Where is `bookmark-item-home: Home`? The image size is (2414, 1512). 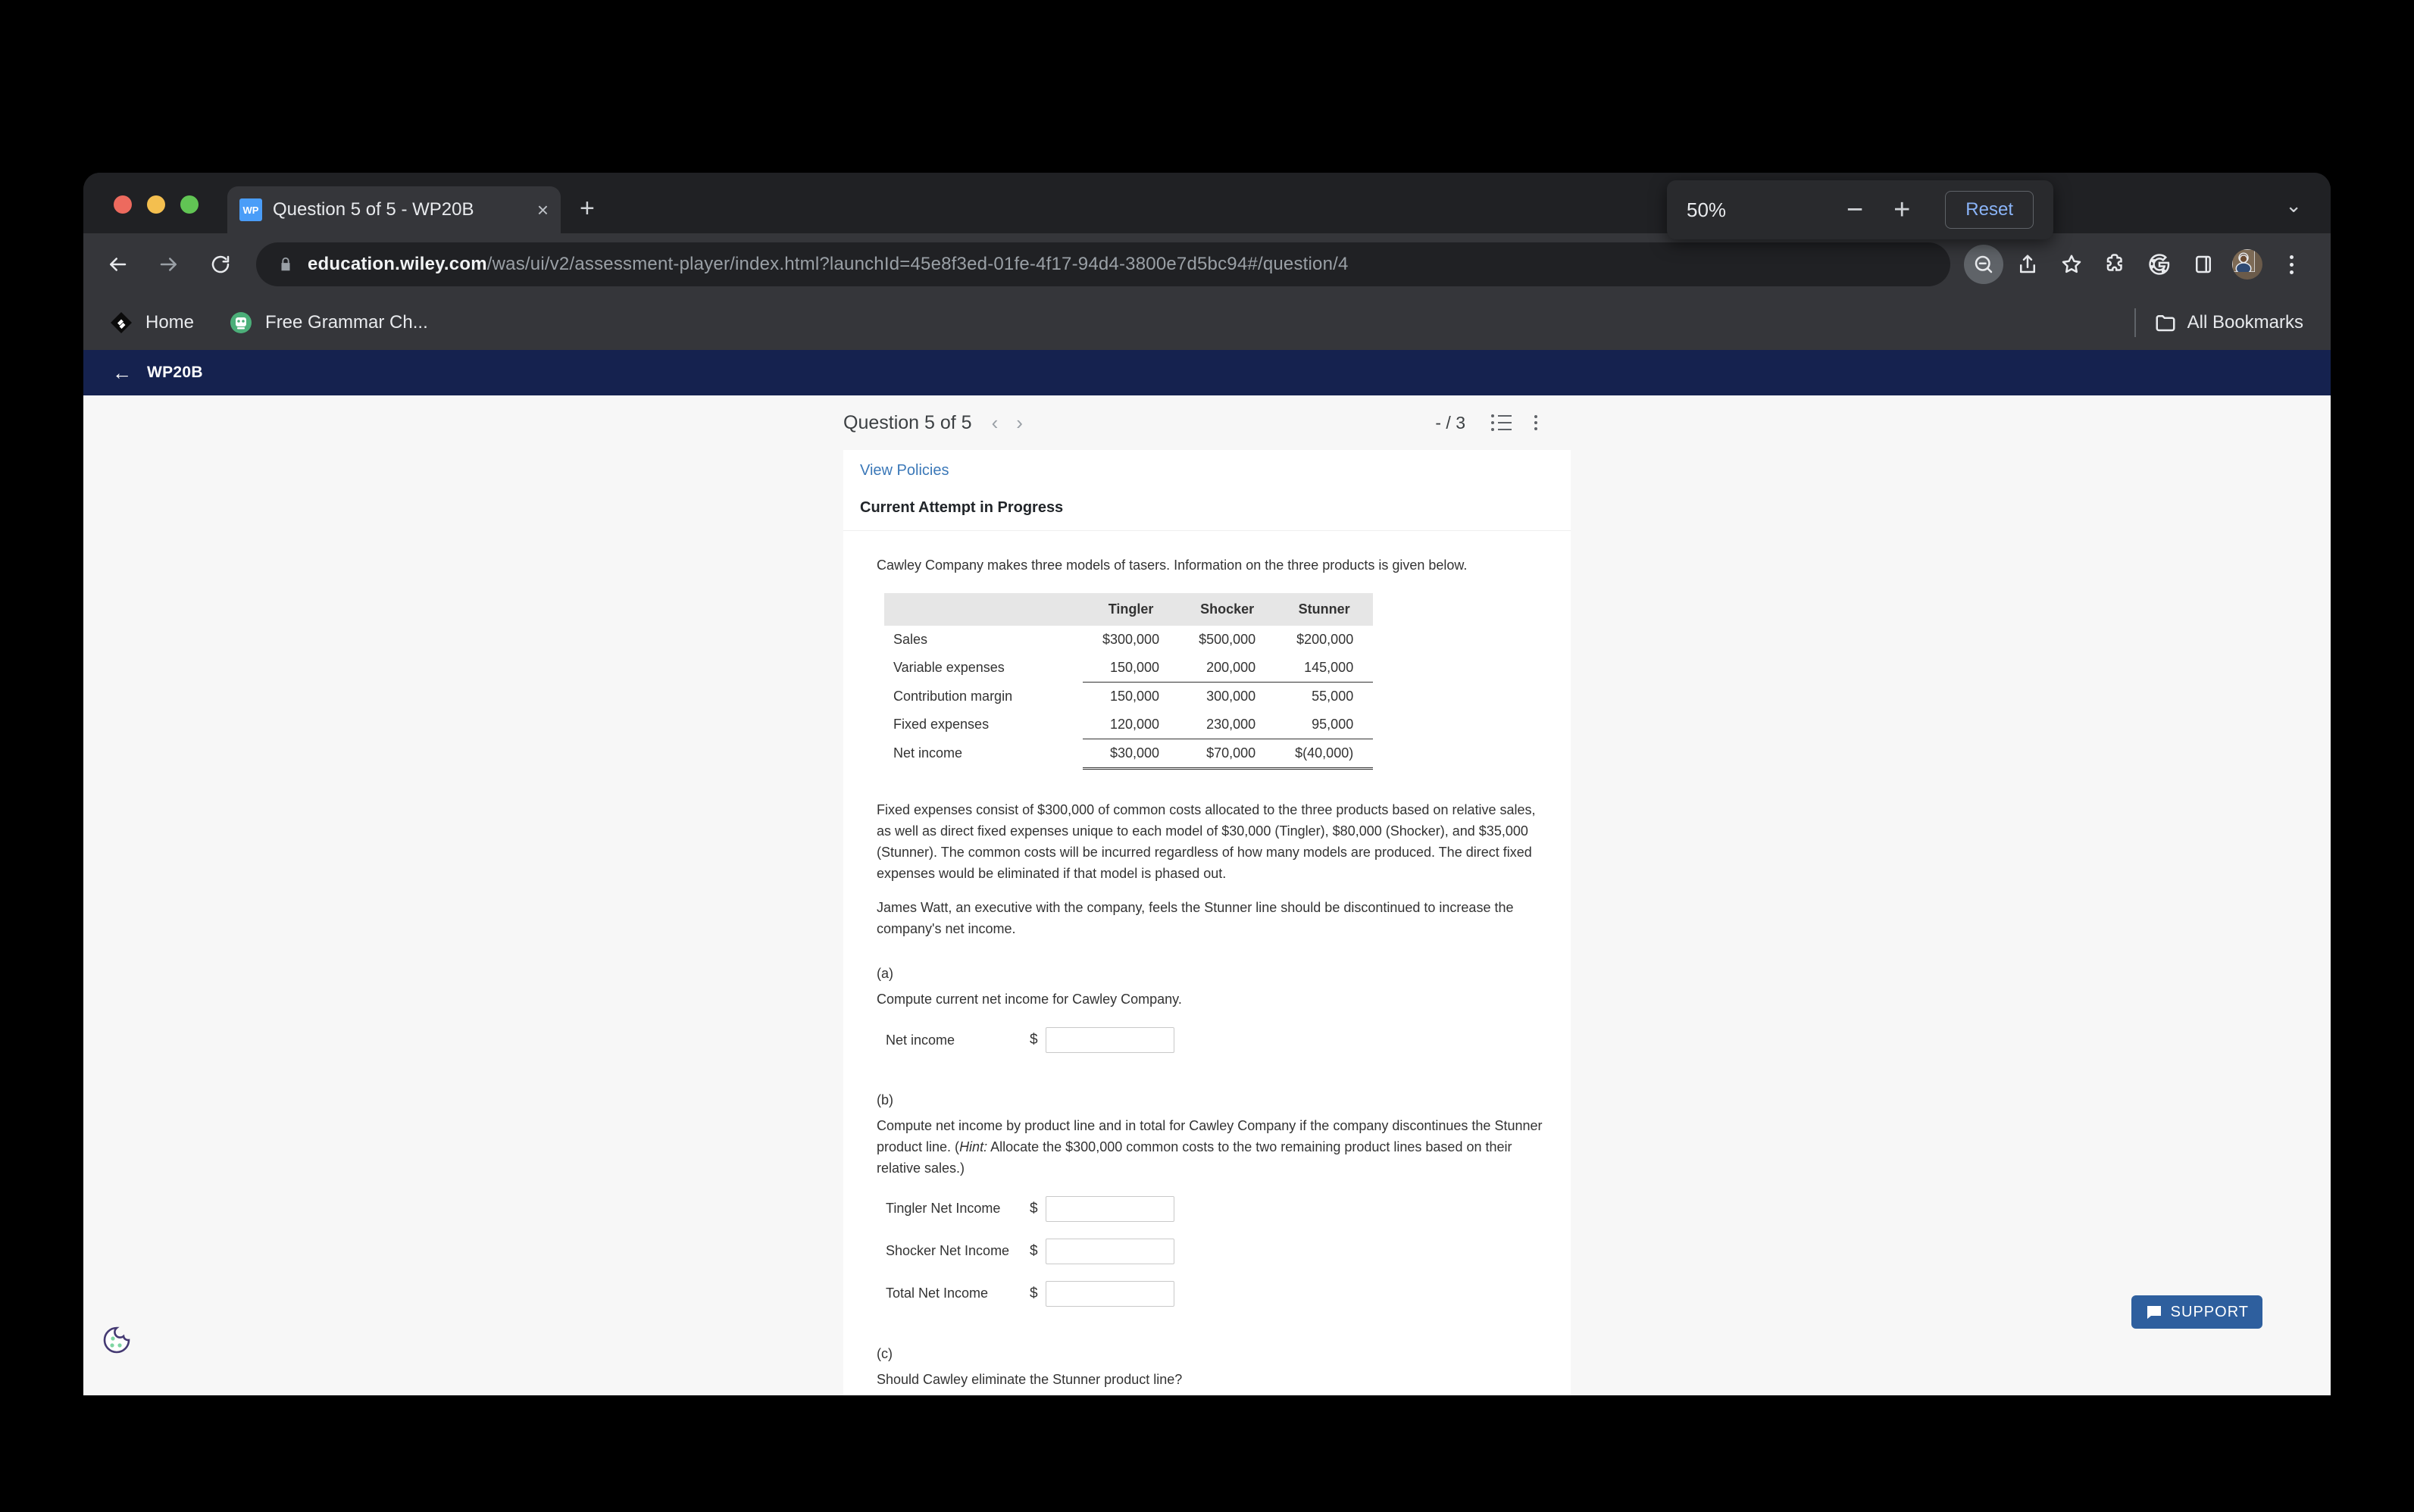
bookmark-item-home: Home is located at coordinates (151, 323).